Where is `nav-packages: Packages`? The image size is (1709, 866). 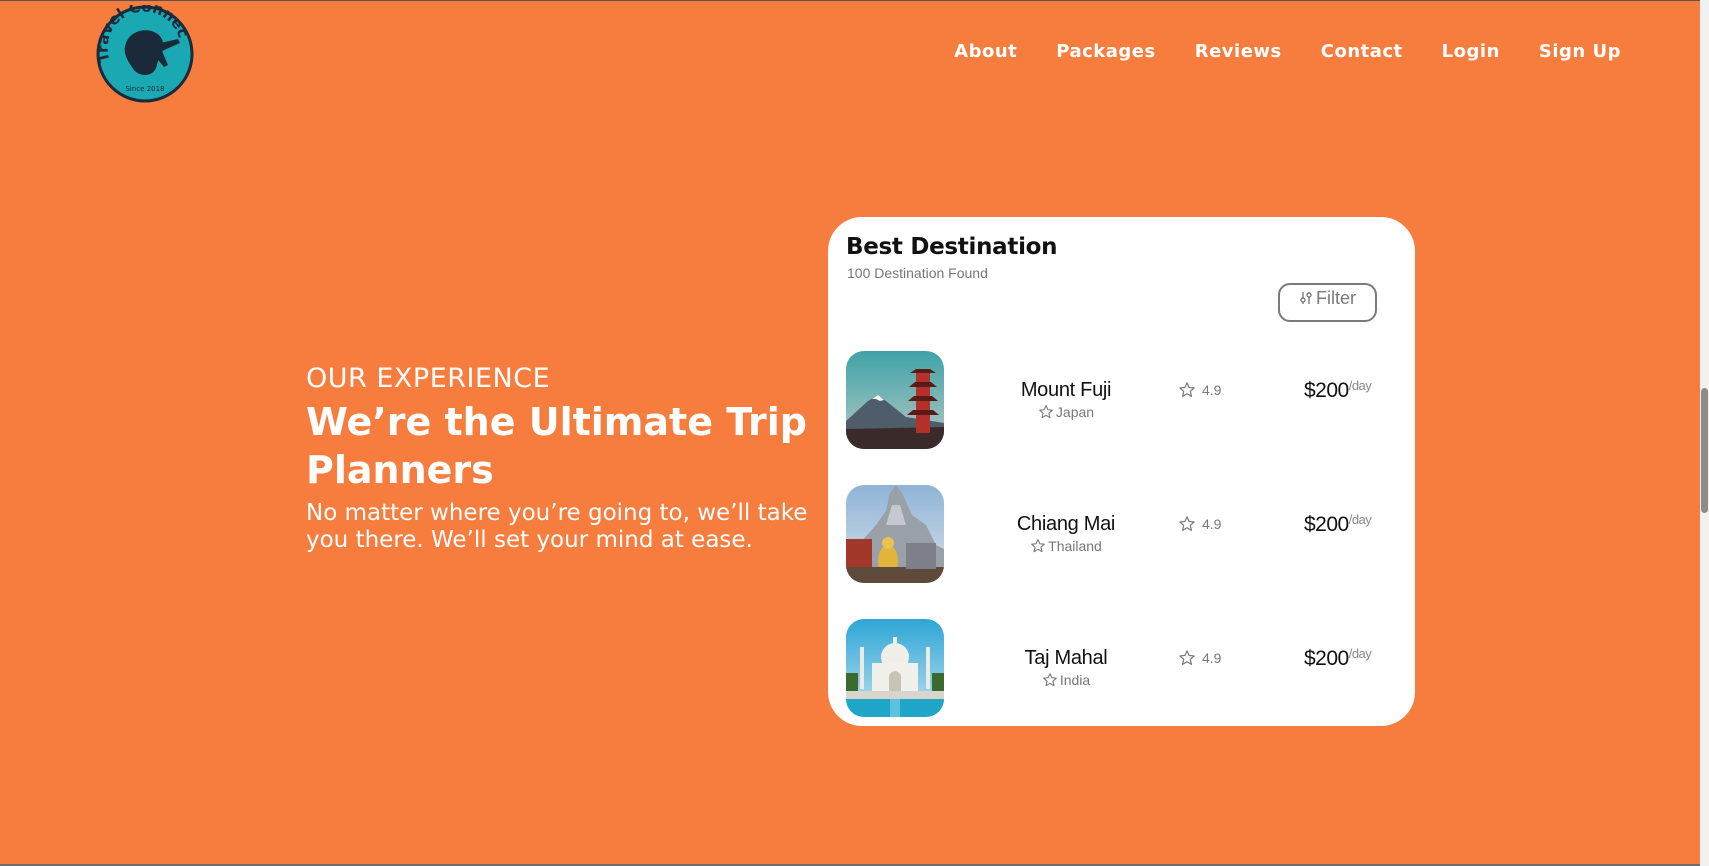 nav-packages: Packages is located at coordinates (1105, 51).